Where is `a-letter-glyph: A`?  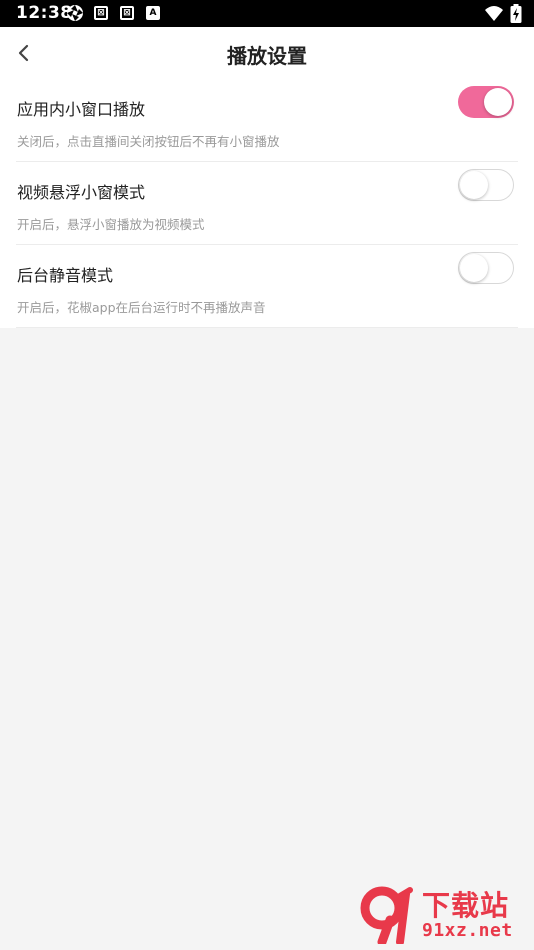 a-letter-glyph: A is located at coordinates (153, 13).